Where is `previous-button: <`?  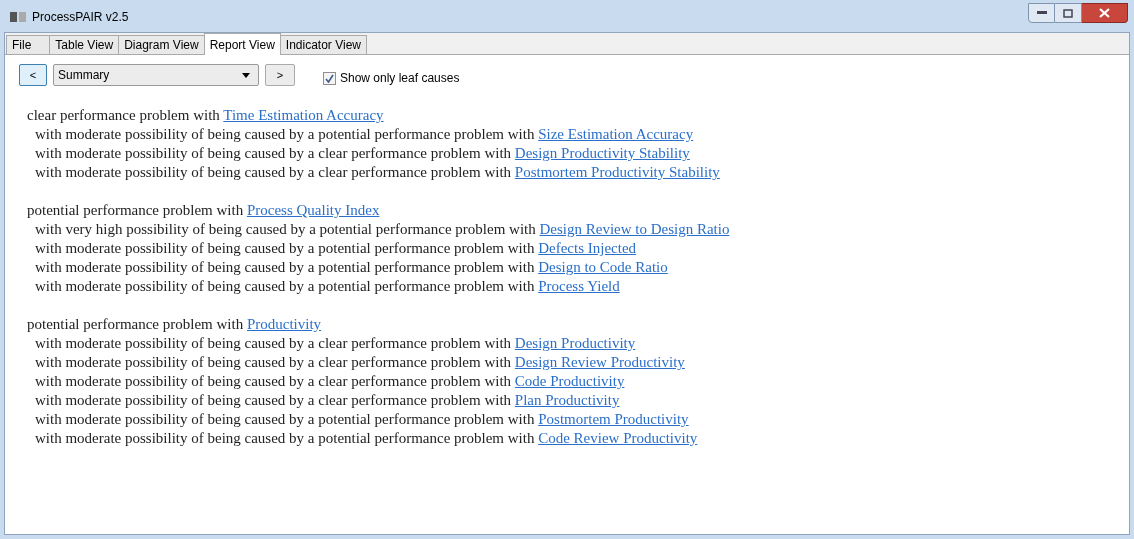
previous-button: < is located at coordinates (33, 75).